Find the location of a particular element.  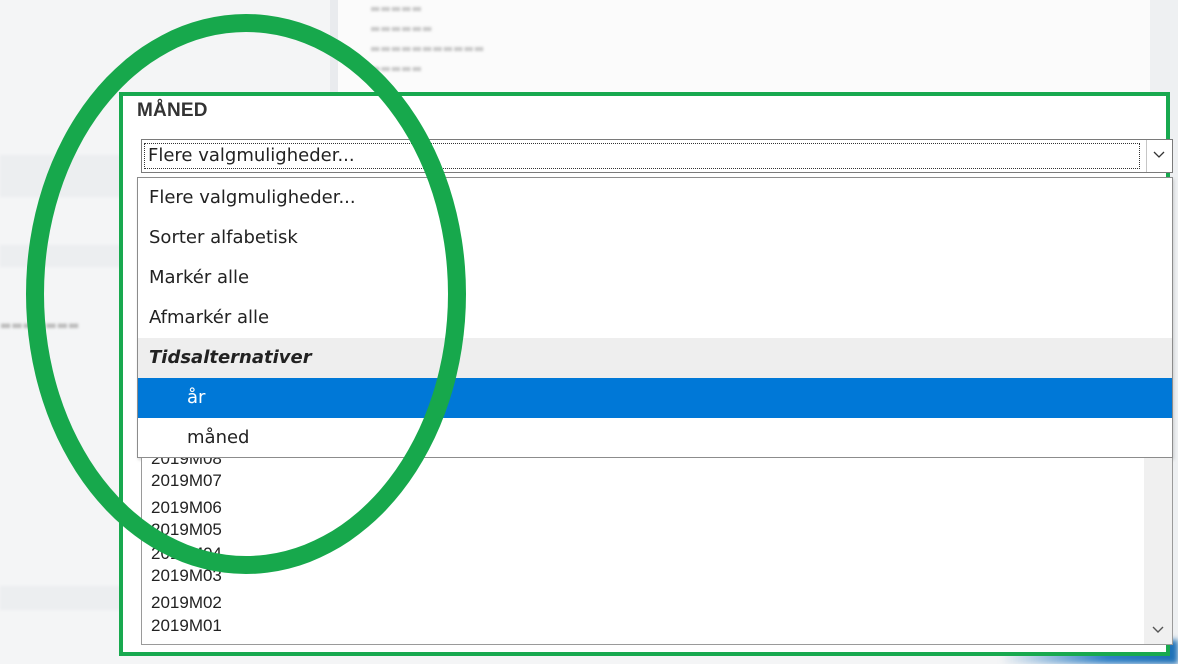

list-item: 2019M05 is located at coordinates (186, 530).